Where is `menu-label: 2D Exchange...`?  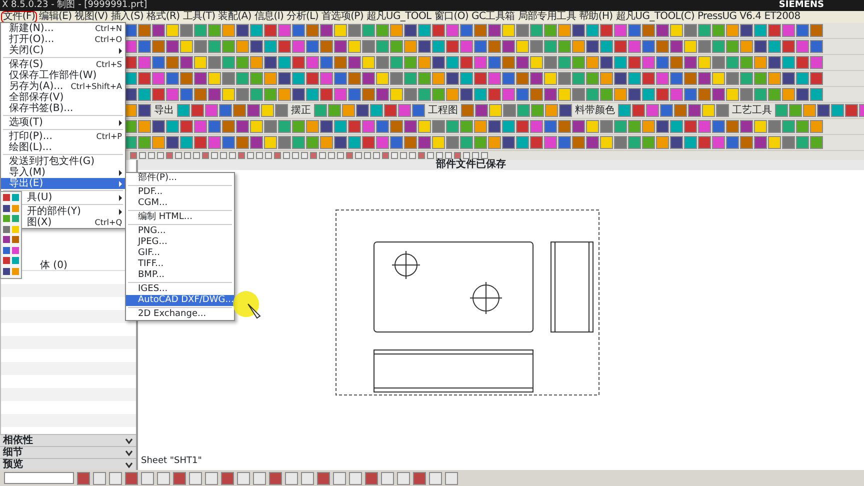 menu-label: 2D Exchange... is located at coordinates (172, 314).